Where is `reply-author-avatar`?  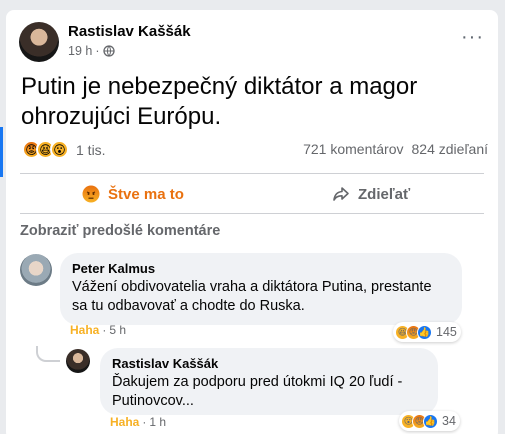 reply-author-avatar is located at coordinates (78, 361).